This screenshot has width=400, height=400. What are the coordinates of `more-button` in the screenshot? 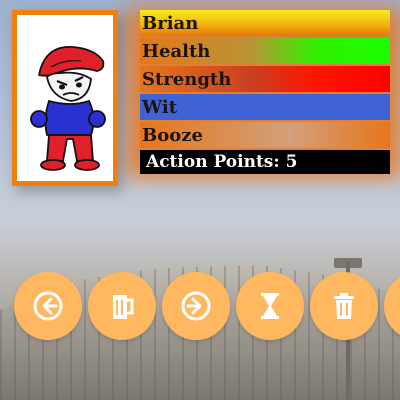 It's located at (392, 306).